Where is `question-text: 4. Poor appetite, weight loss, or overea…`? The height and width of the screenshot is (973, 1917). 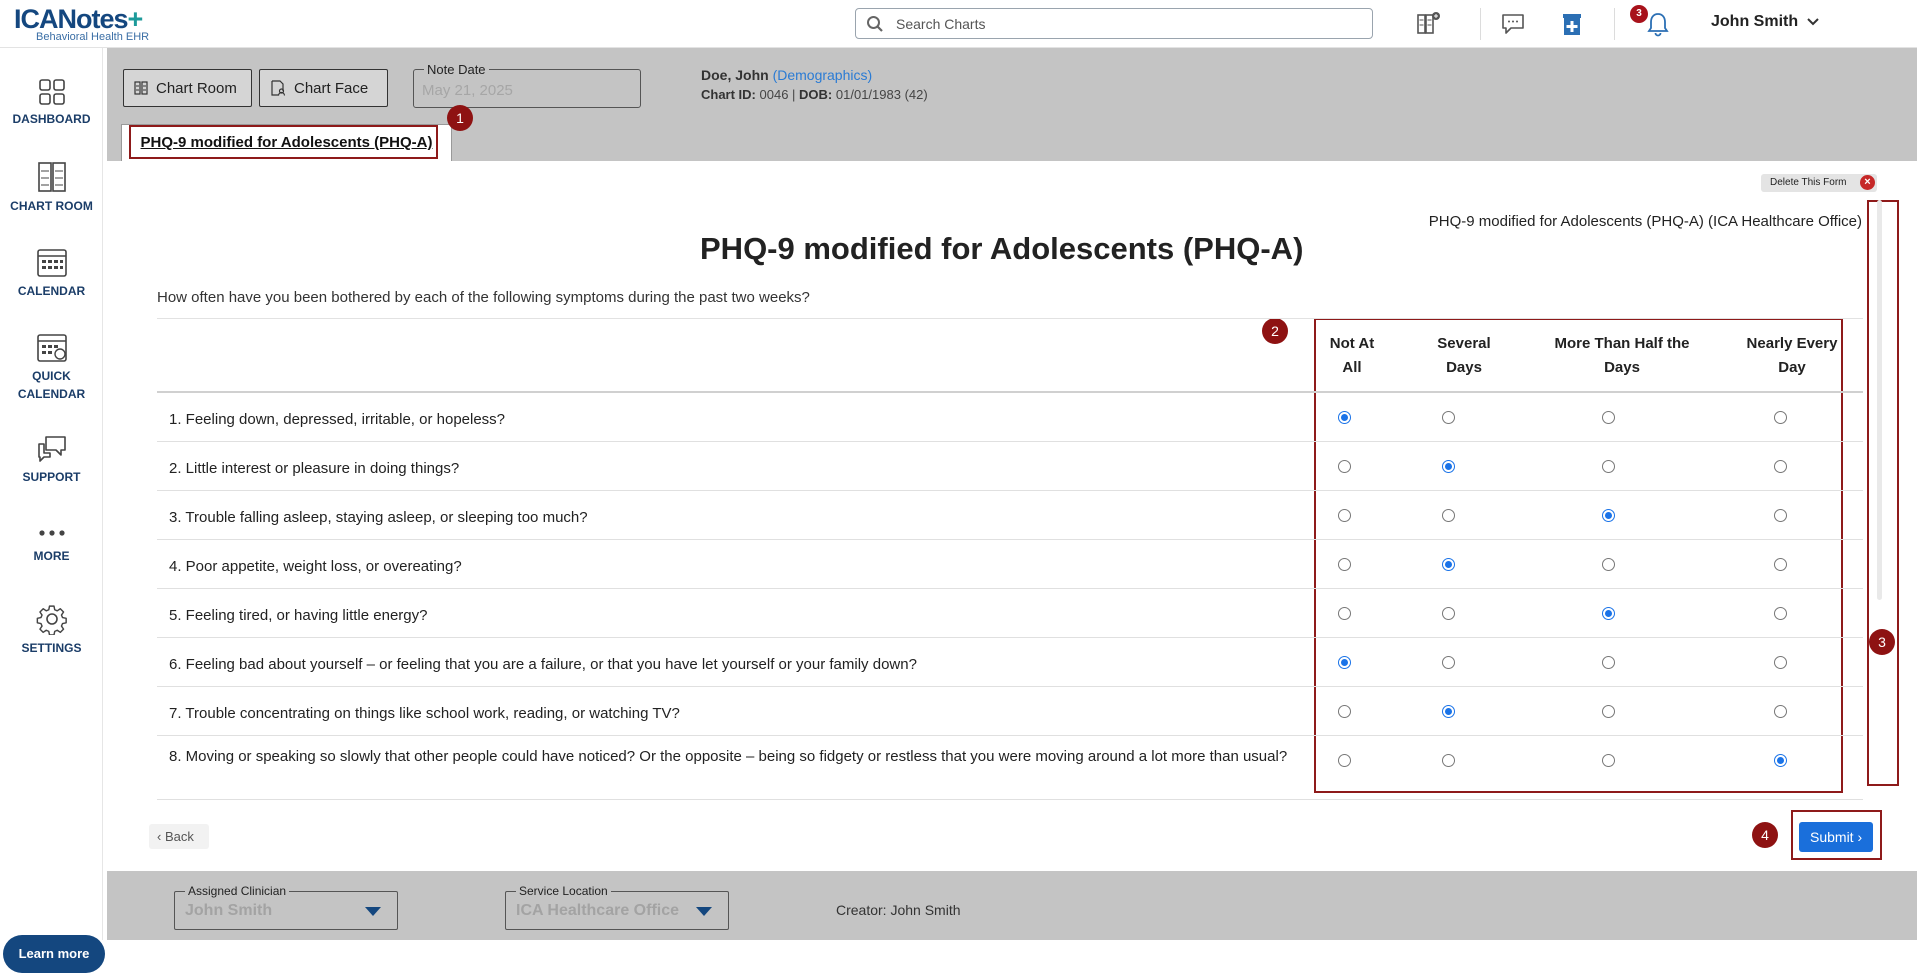
question-text: 4. Poor appetite, weight loss, or overea… is located at coordinates (315, 566).